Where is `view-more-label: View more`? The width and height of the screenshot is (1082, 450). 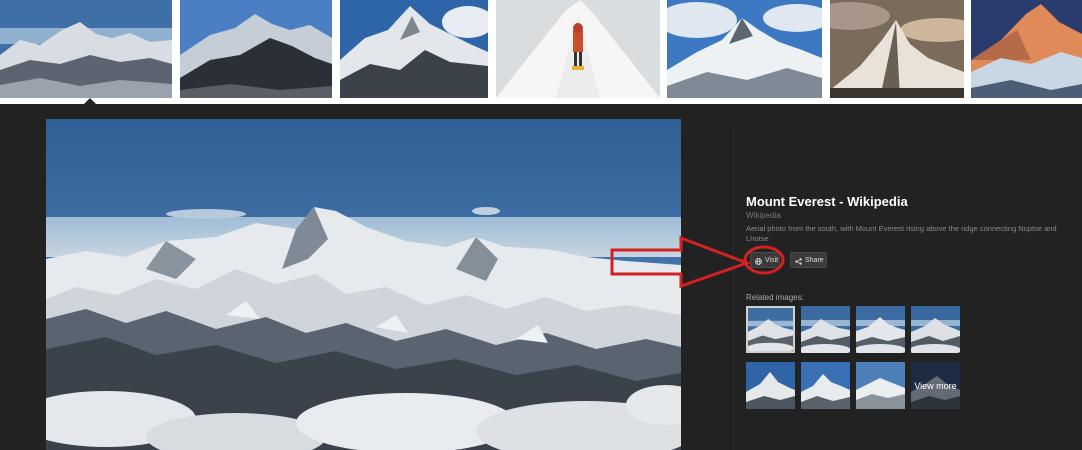 view-more-label: View more is located at coordinates (935, 385).